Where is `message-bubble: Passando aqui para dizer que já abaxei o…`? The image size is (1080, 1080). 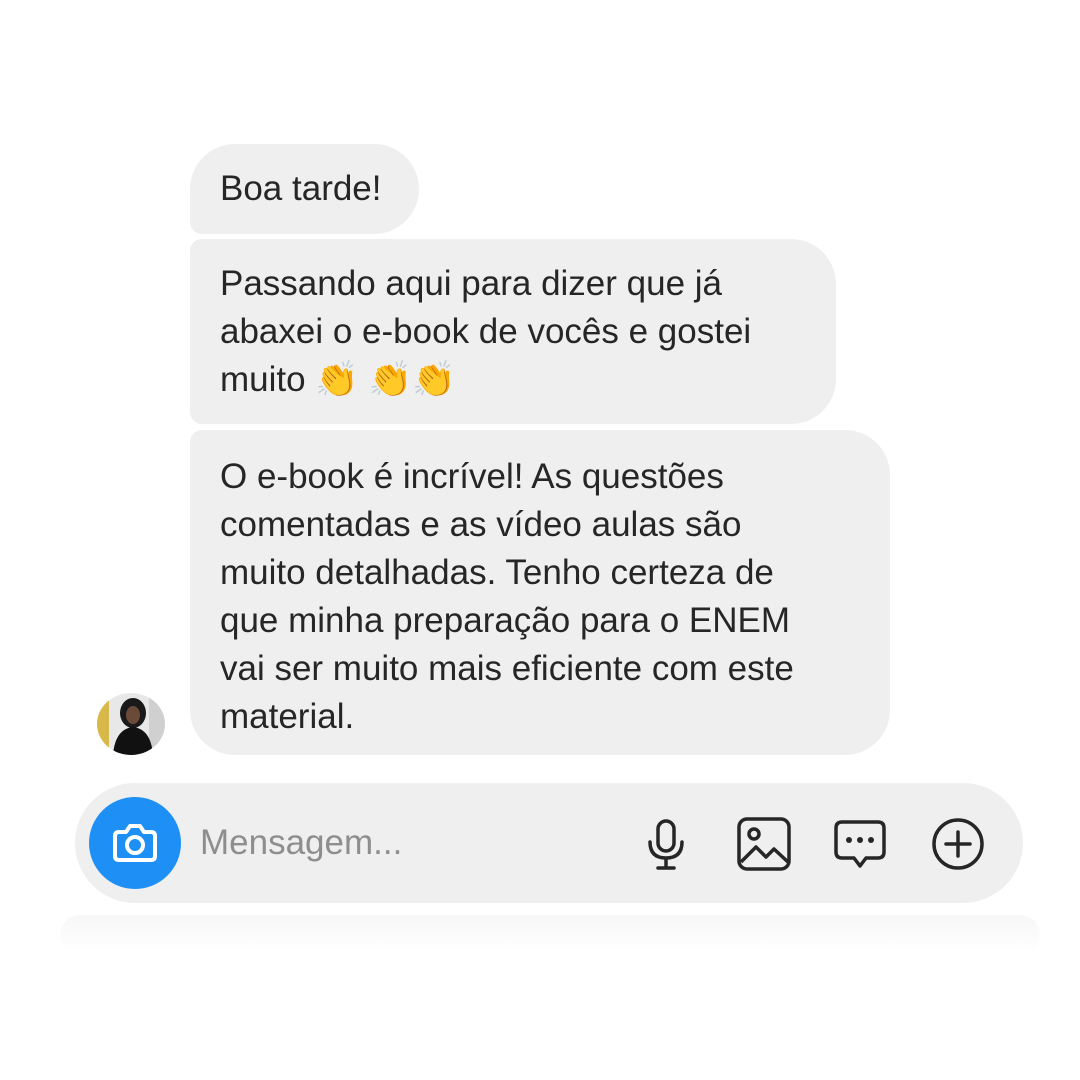
message-bubble: Passando aqui para dizer que já abaxei o… is located at coordinates (513, 331).